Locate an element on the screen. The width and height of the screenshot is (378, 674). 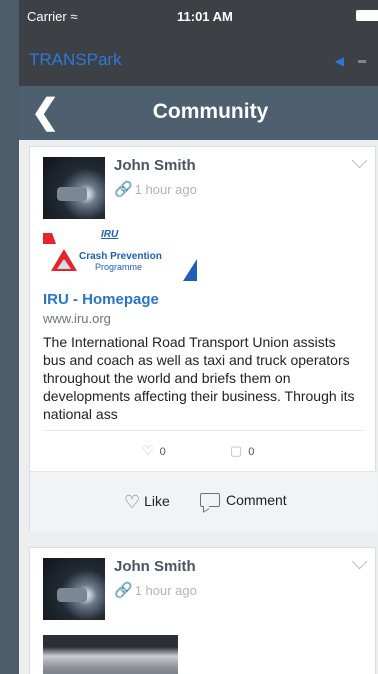
link-domain: www.iru.org is located at coordinates (77, 318).